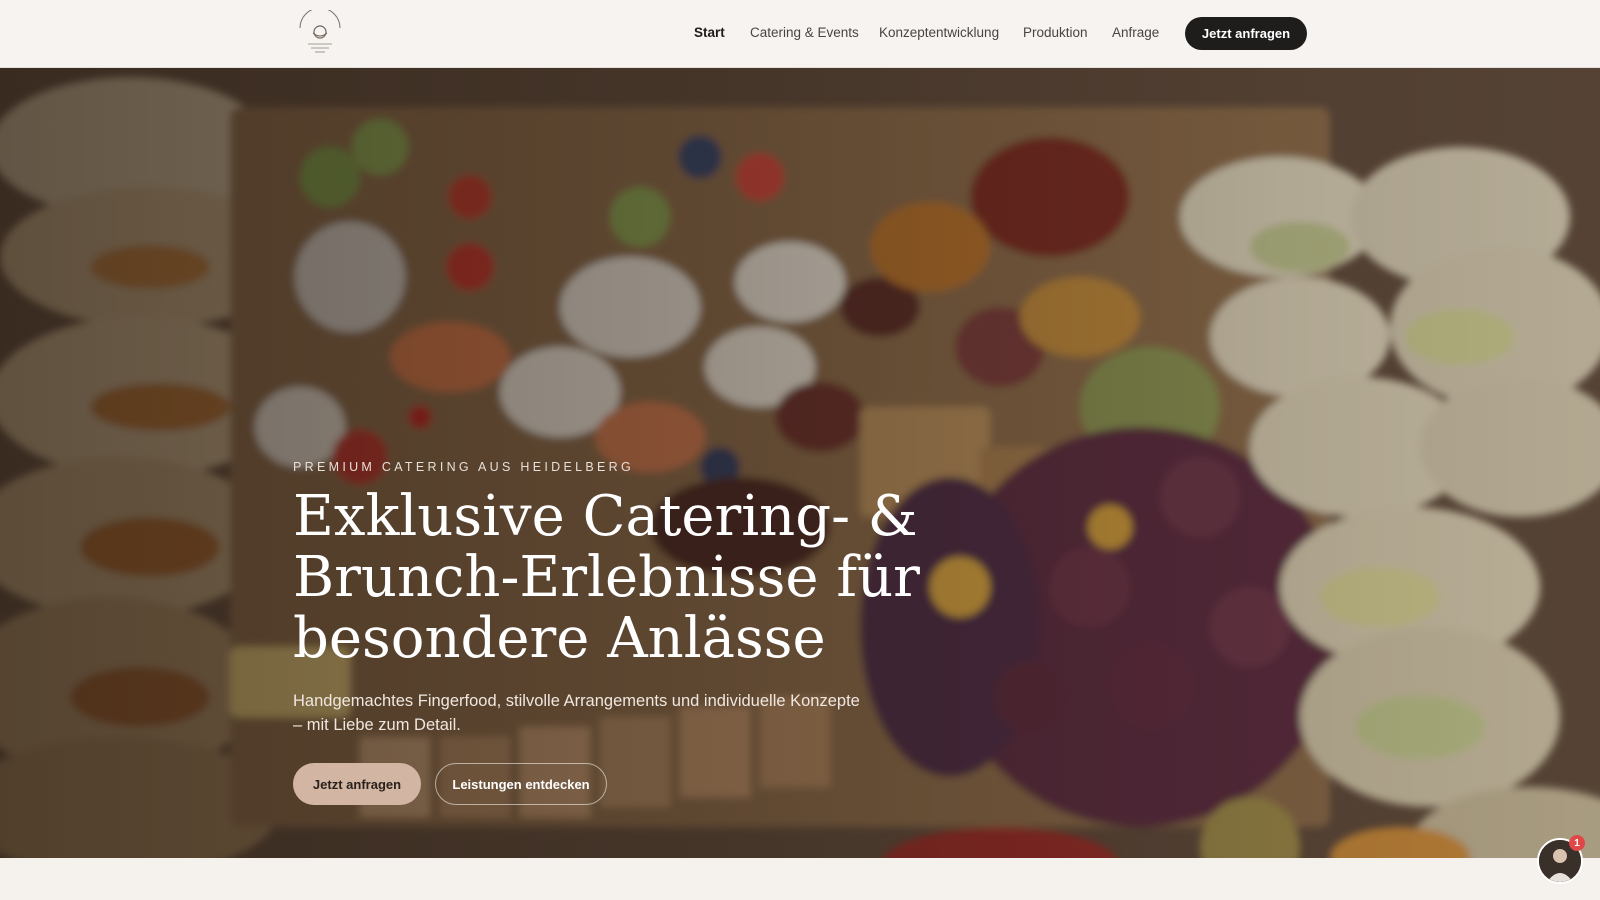  What do you see at coordinates (1246, 33) in the screenshot?
I see `header-cta-button: Jetzt anfragen` at bounding box center [1246, 33].